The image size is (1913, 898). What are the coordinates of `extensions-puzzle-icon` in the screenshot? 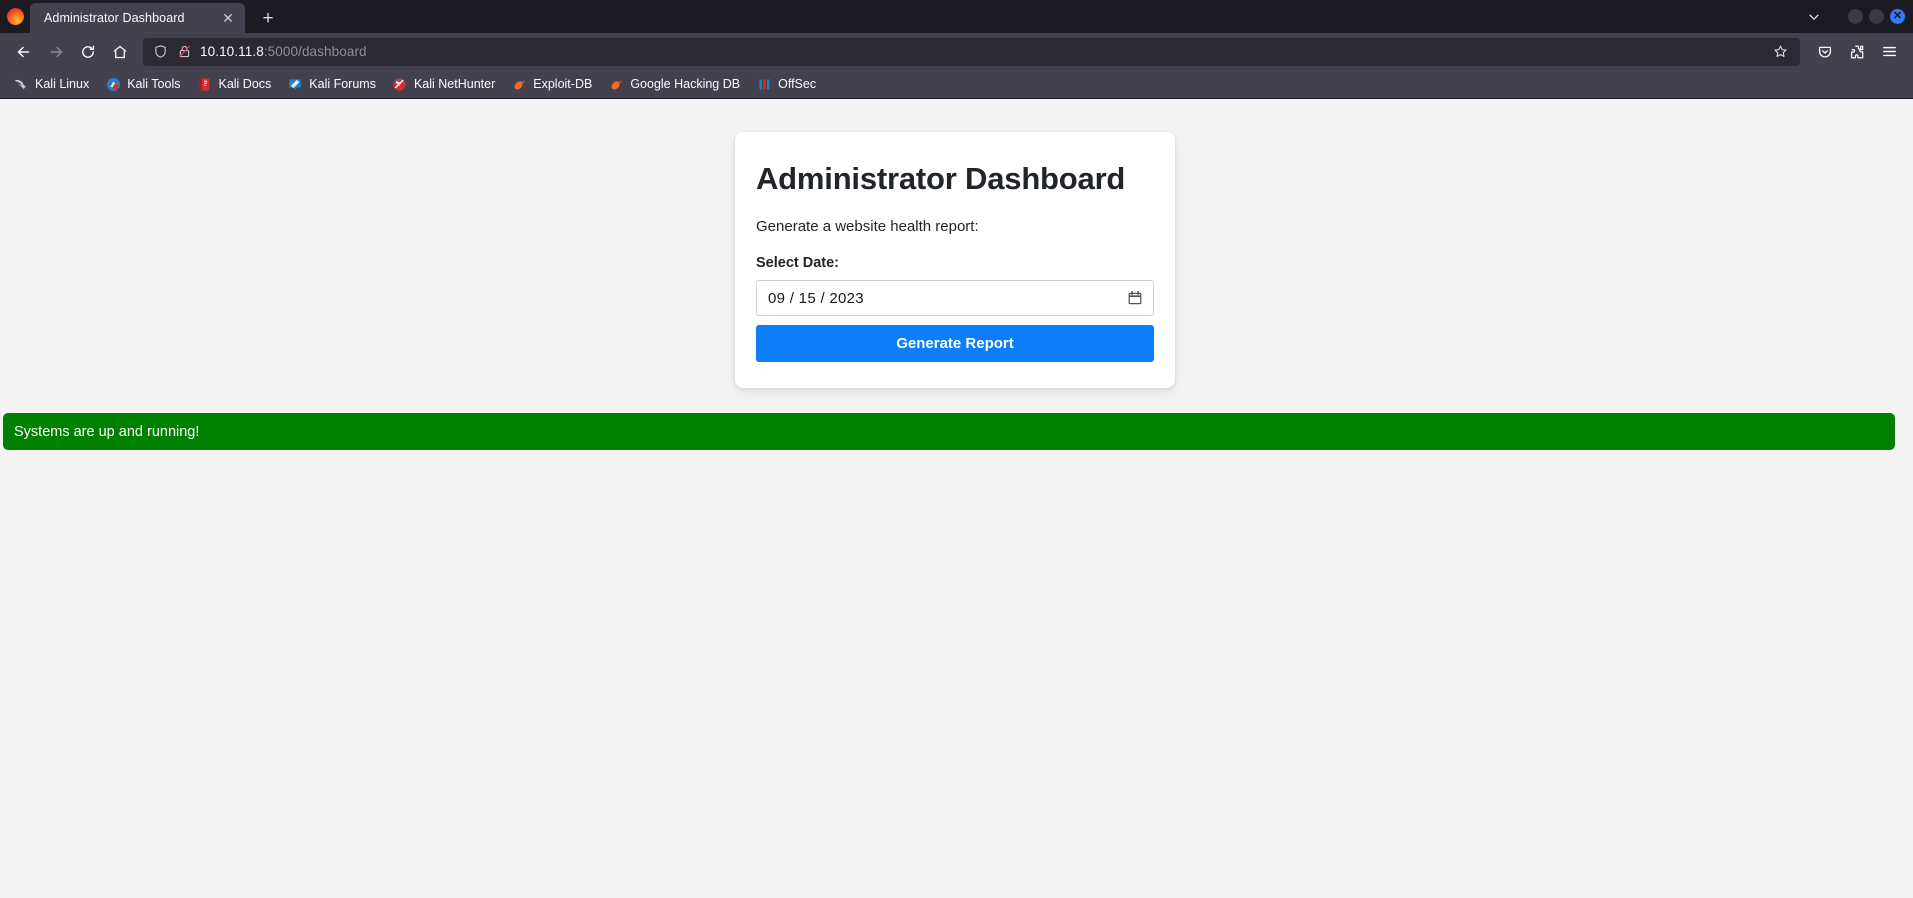 It's located at (1857, 51).